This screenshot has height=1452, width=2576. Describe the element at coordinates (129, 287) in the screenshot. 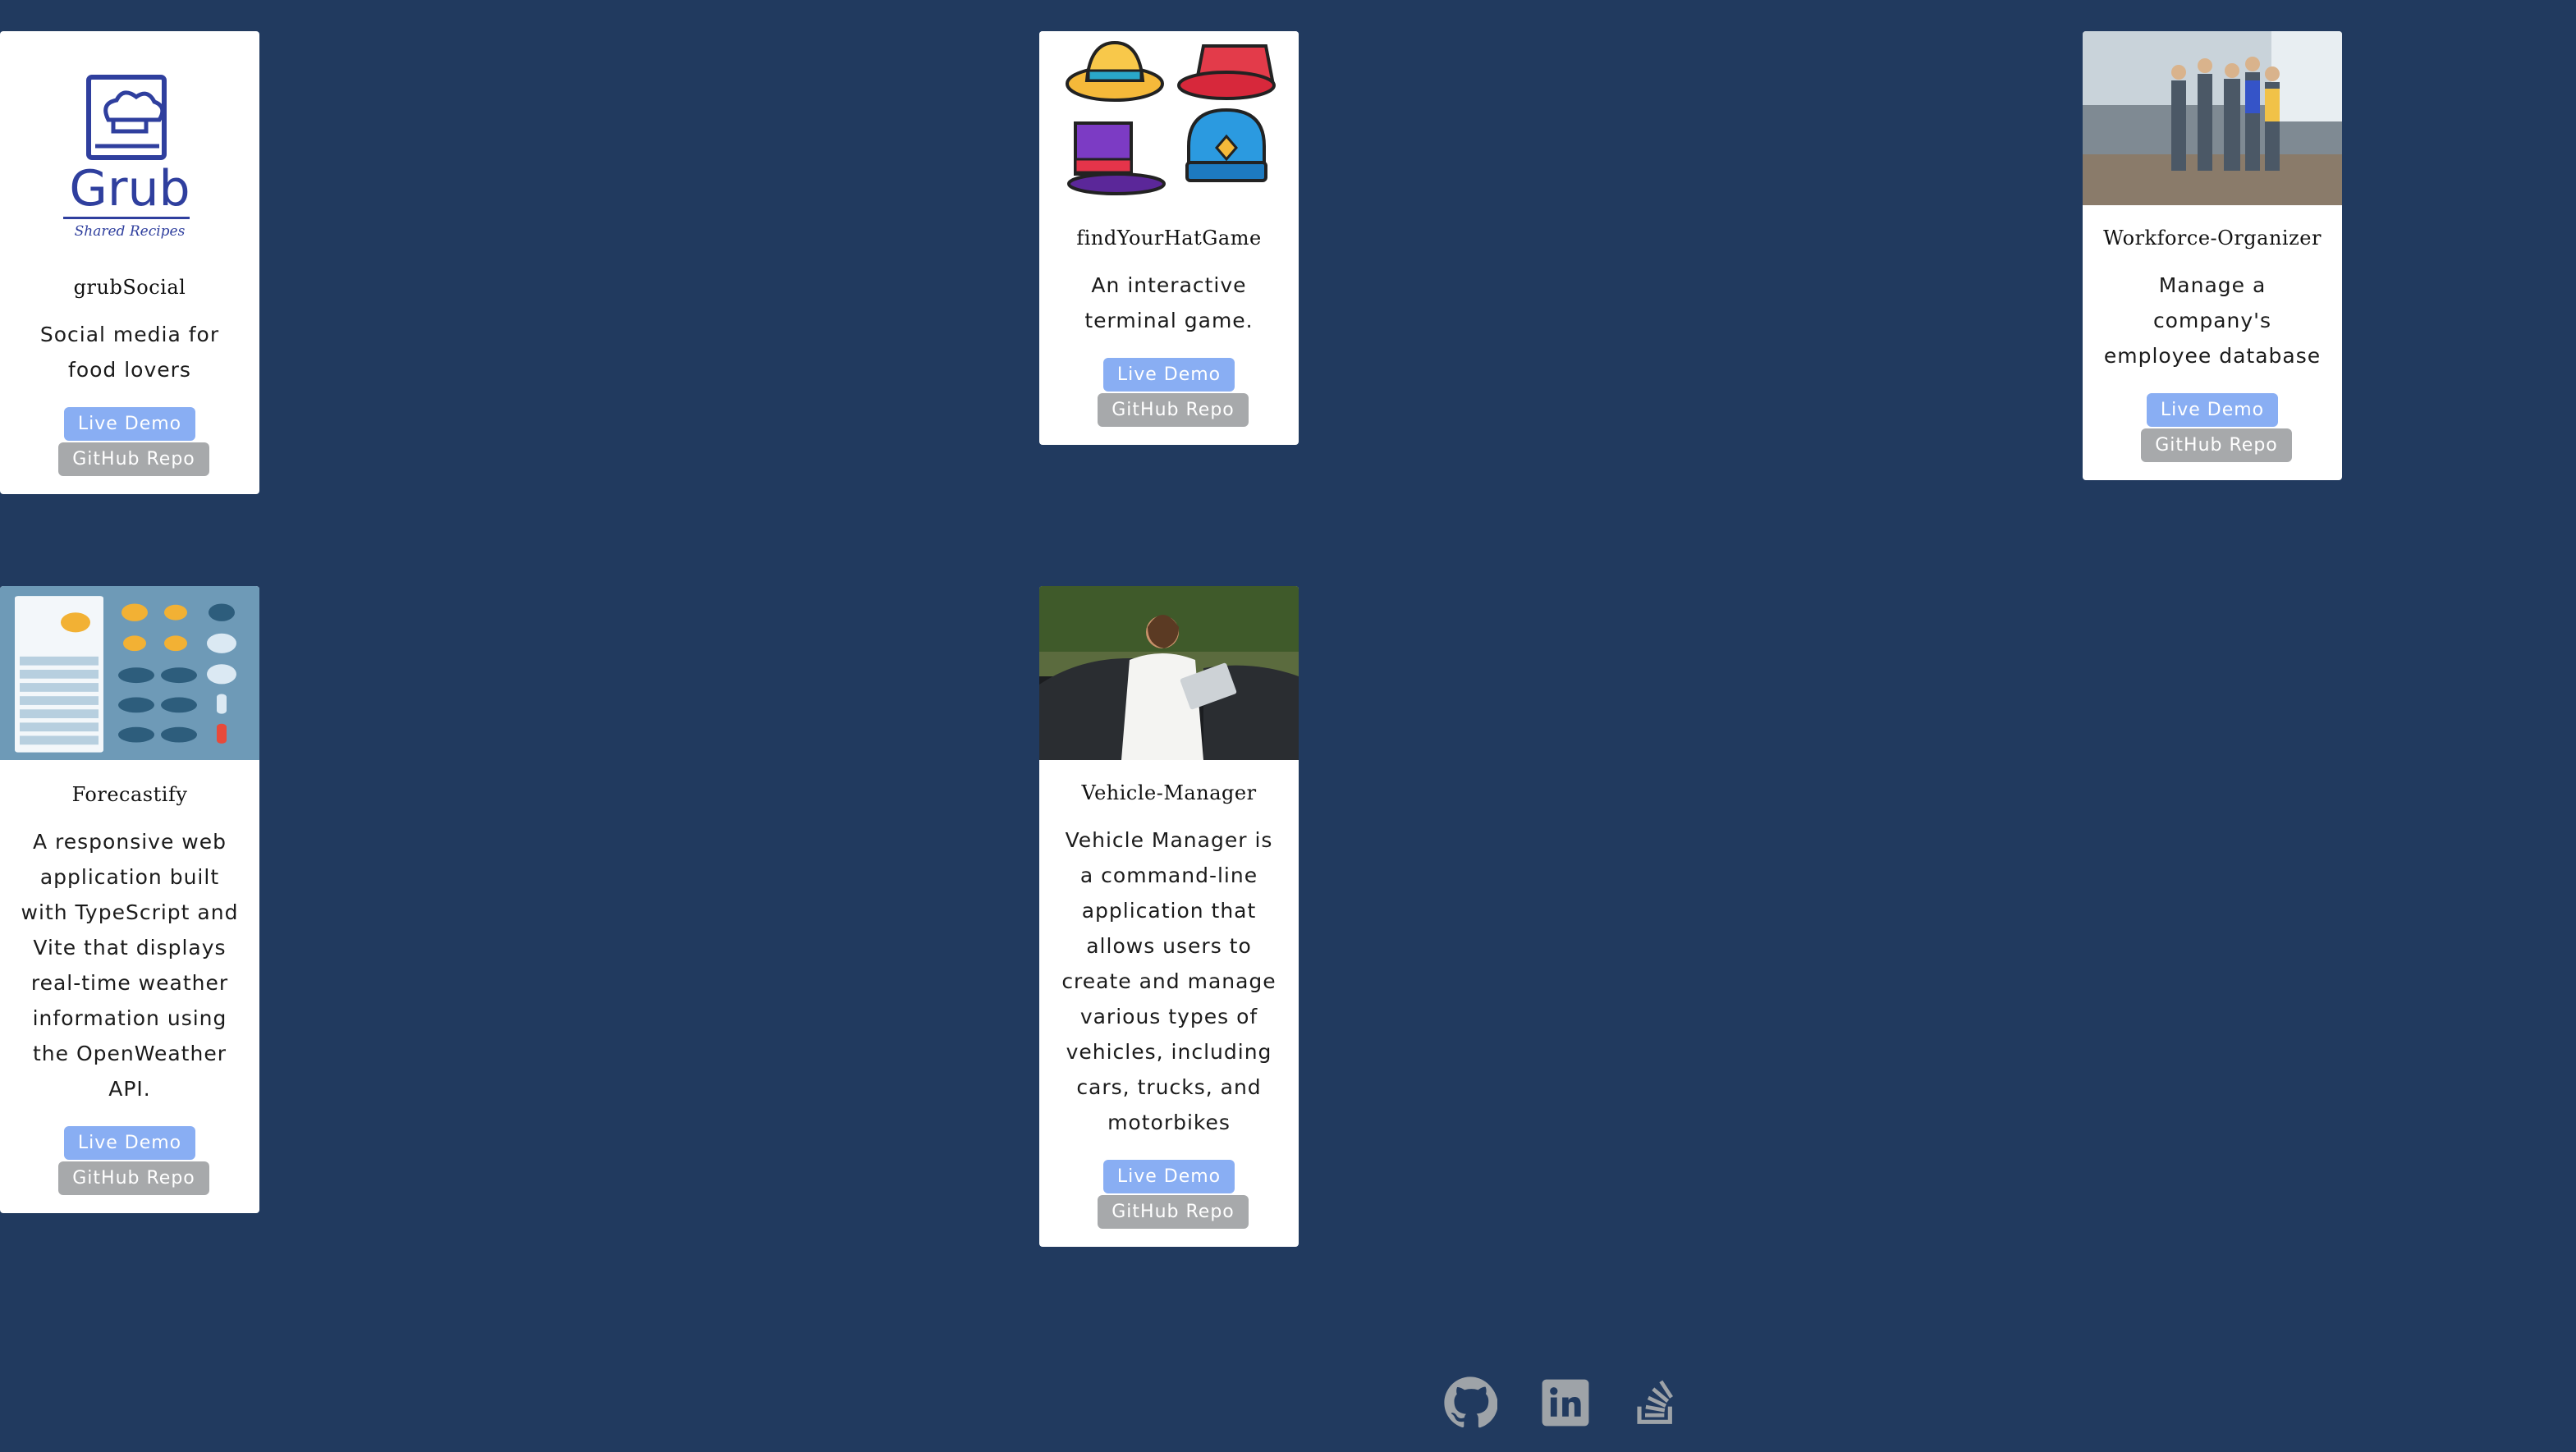

I see `project-title: grubSocial` at that location.